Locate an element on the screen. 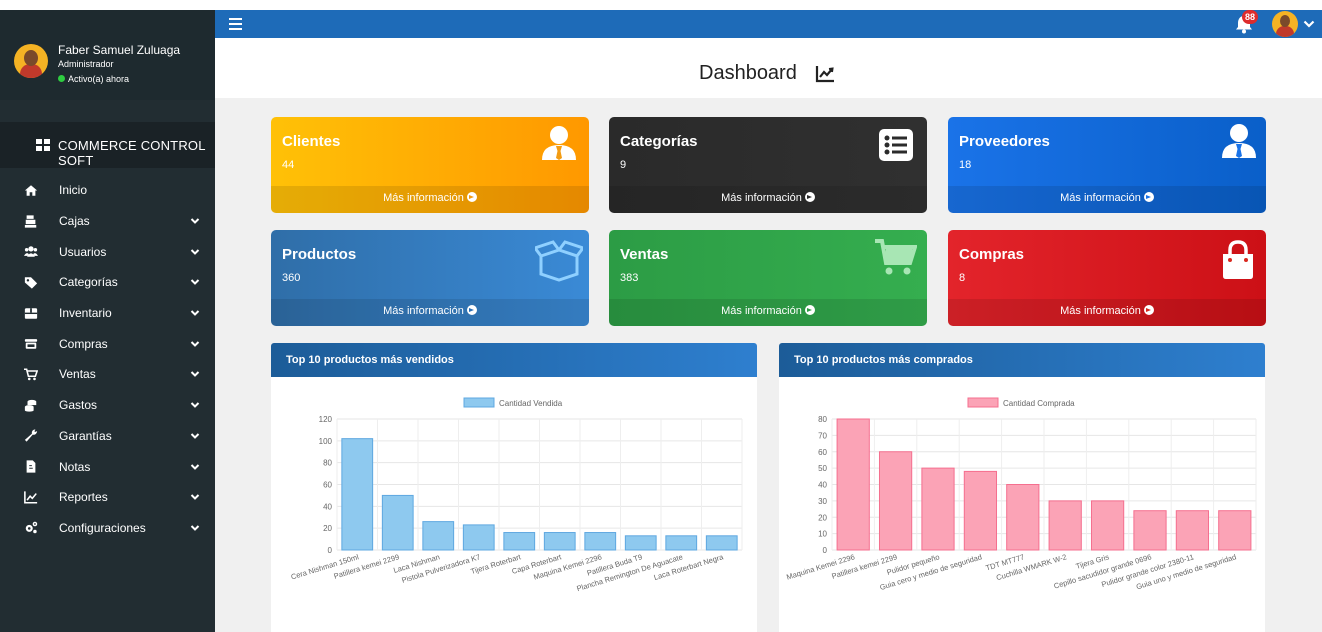 The image size is (1322, 632). brand-grid-icon is located at coordinates (43, 145).